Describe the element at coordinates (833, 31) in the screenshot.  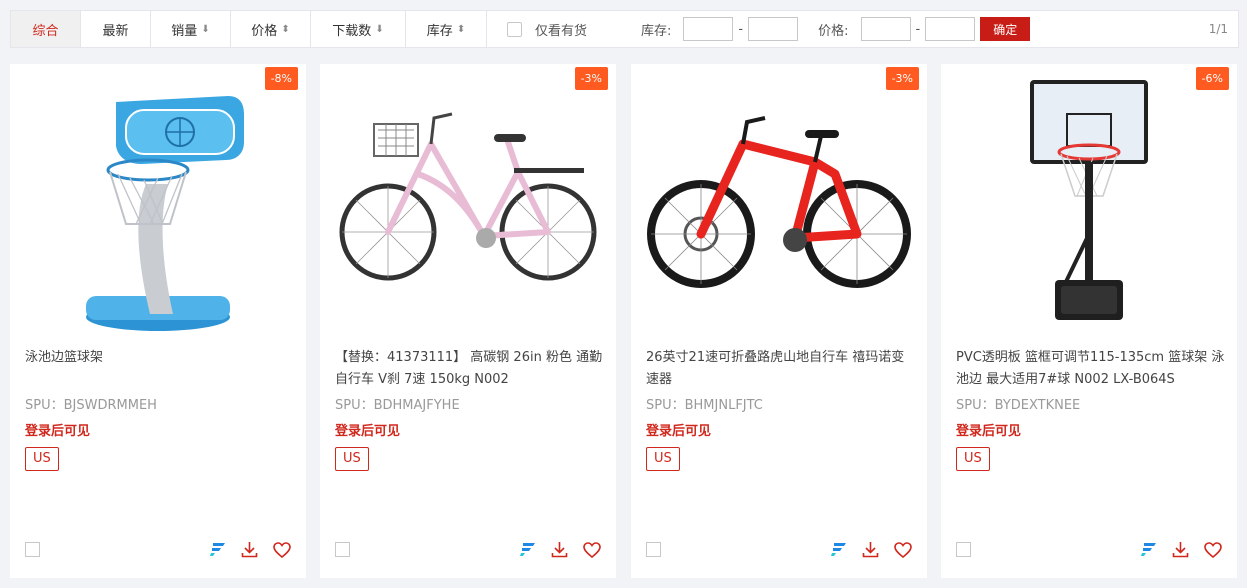
I see `price-range-label: 价格:` at that location.